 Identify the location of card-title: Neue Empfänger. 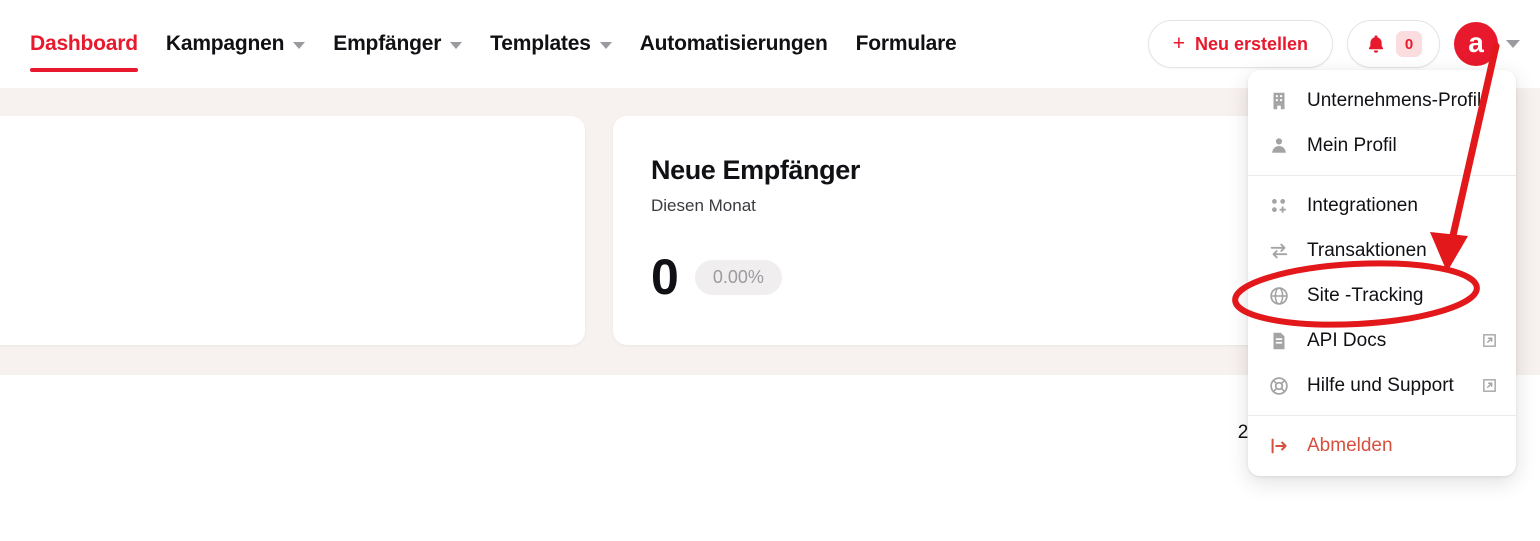
(755, 170).